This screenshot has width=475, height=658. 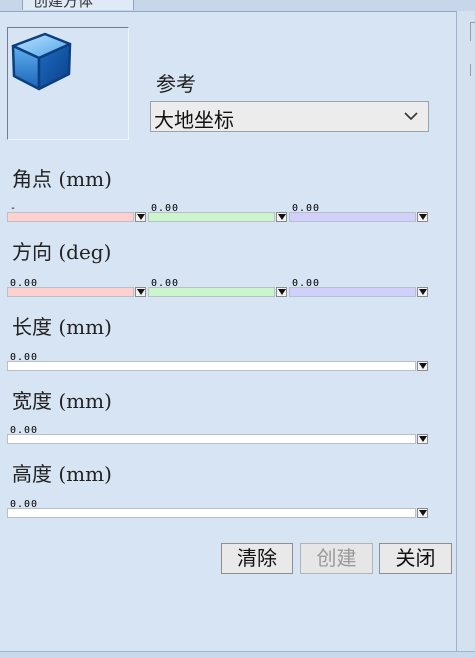 I want to click on close-button: 关闭, so click(x=415, y=558).